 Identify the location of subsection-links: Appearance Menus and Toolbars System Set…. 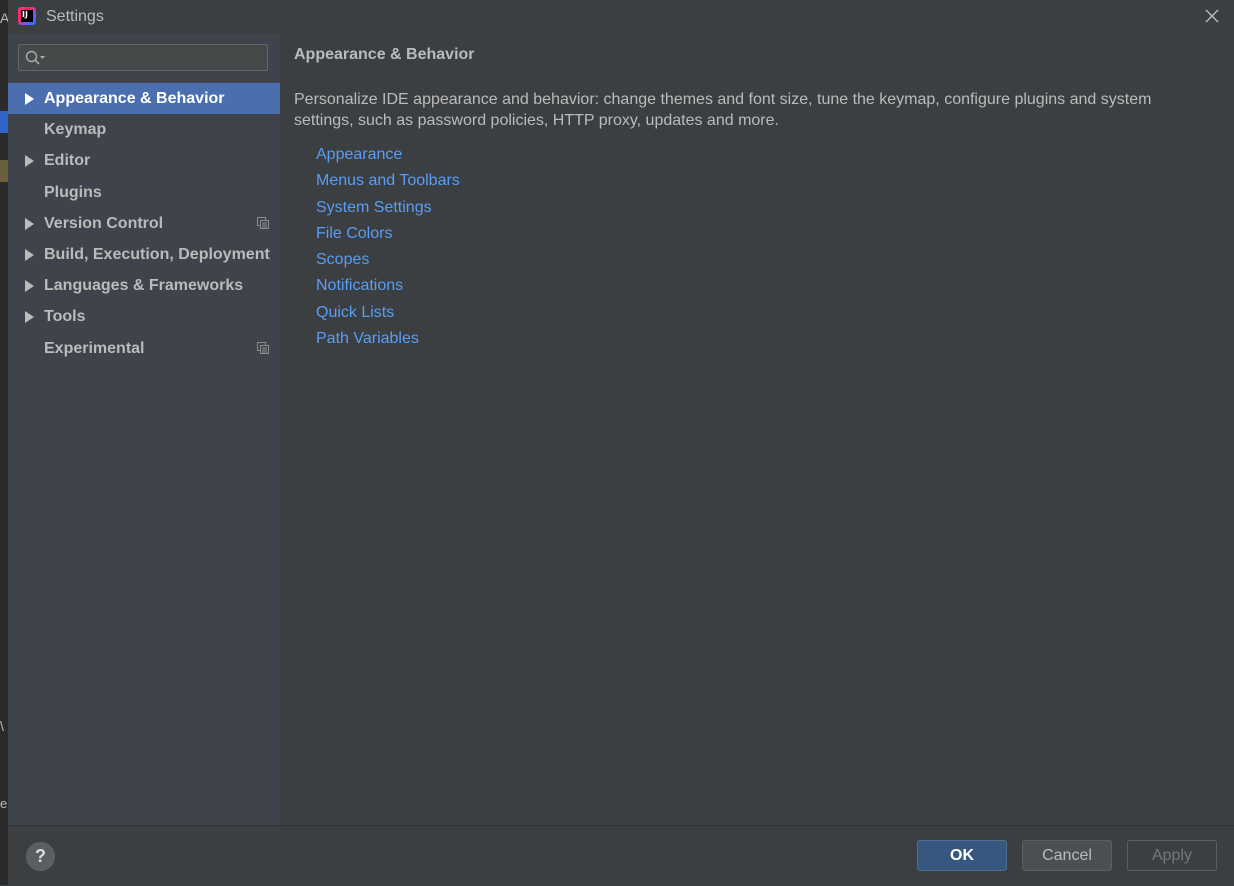
(388, 247).